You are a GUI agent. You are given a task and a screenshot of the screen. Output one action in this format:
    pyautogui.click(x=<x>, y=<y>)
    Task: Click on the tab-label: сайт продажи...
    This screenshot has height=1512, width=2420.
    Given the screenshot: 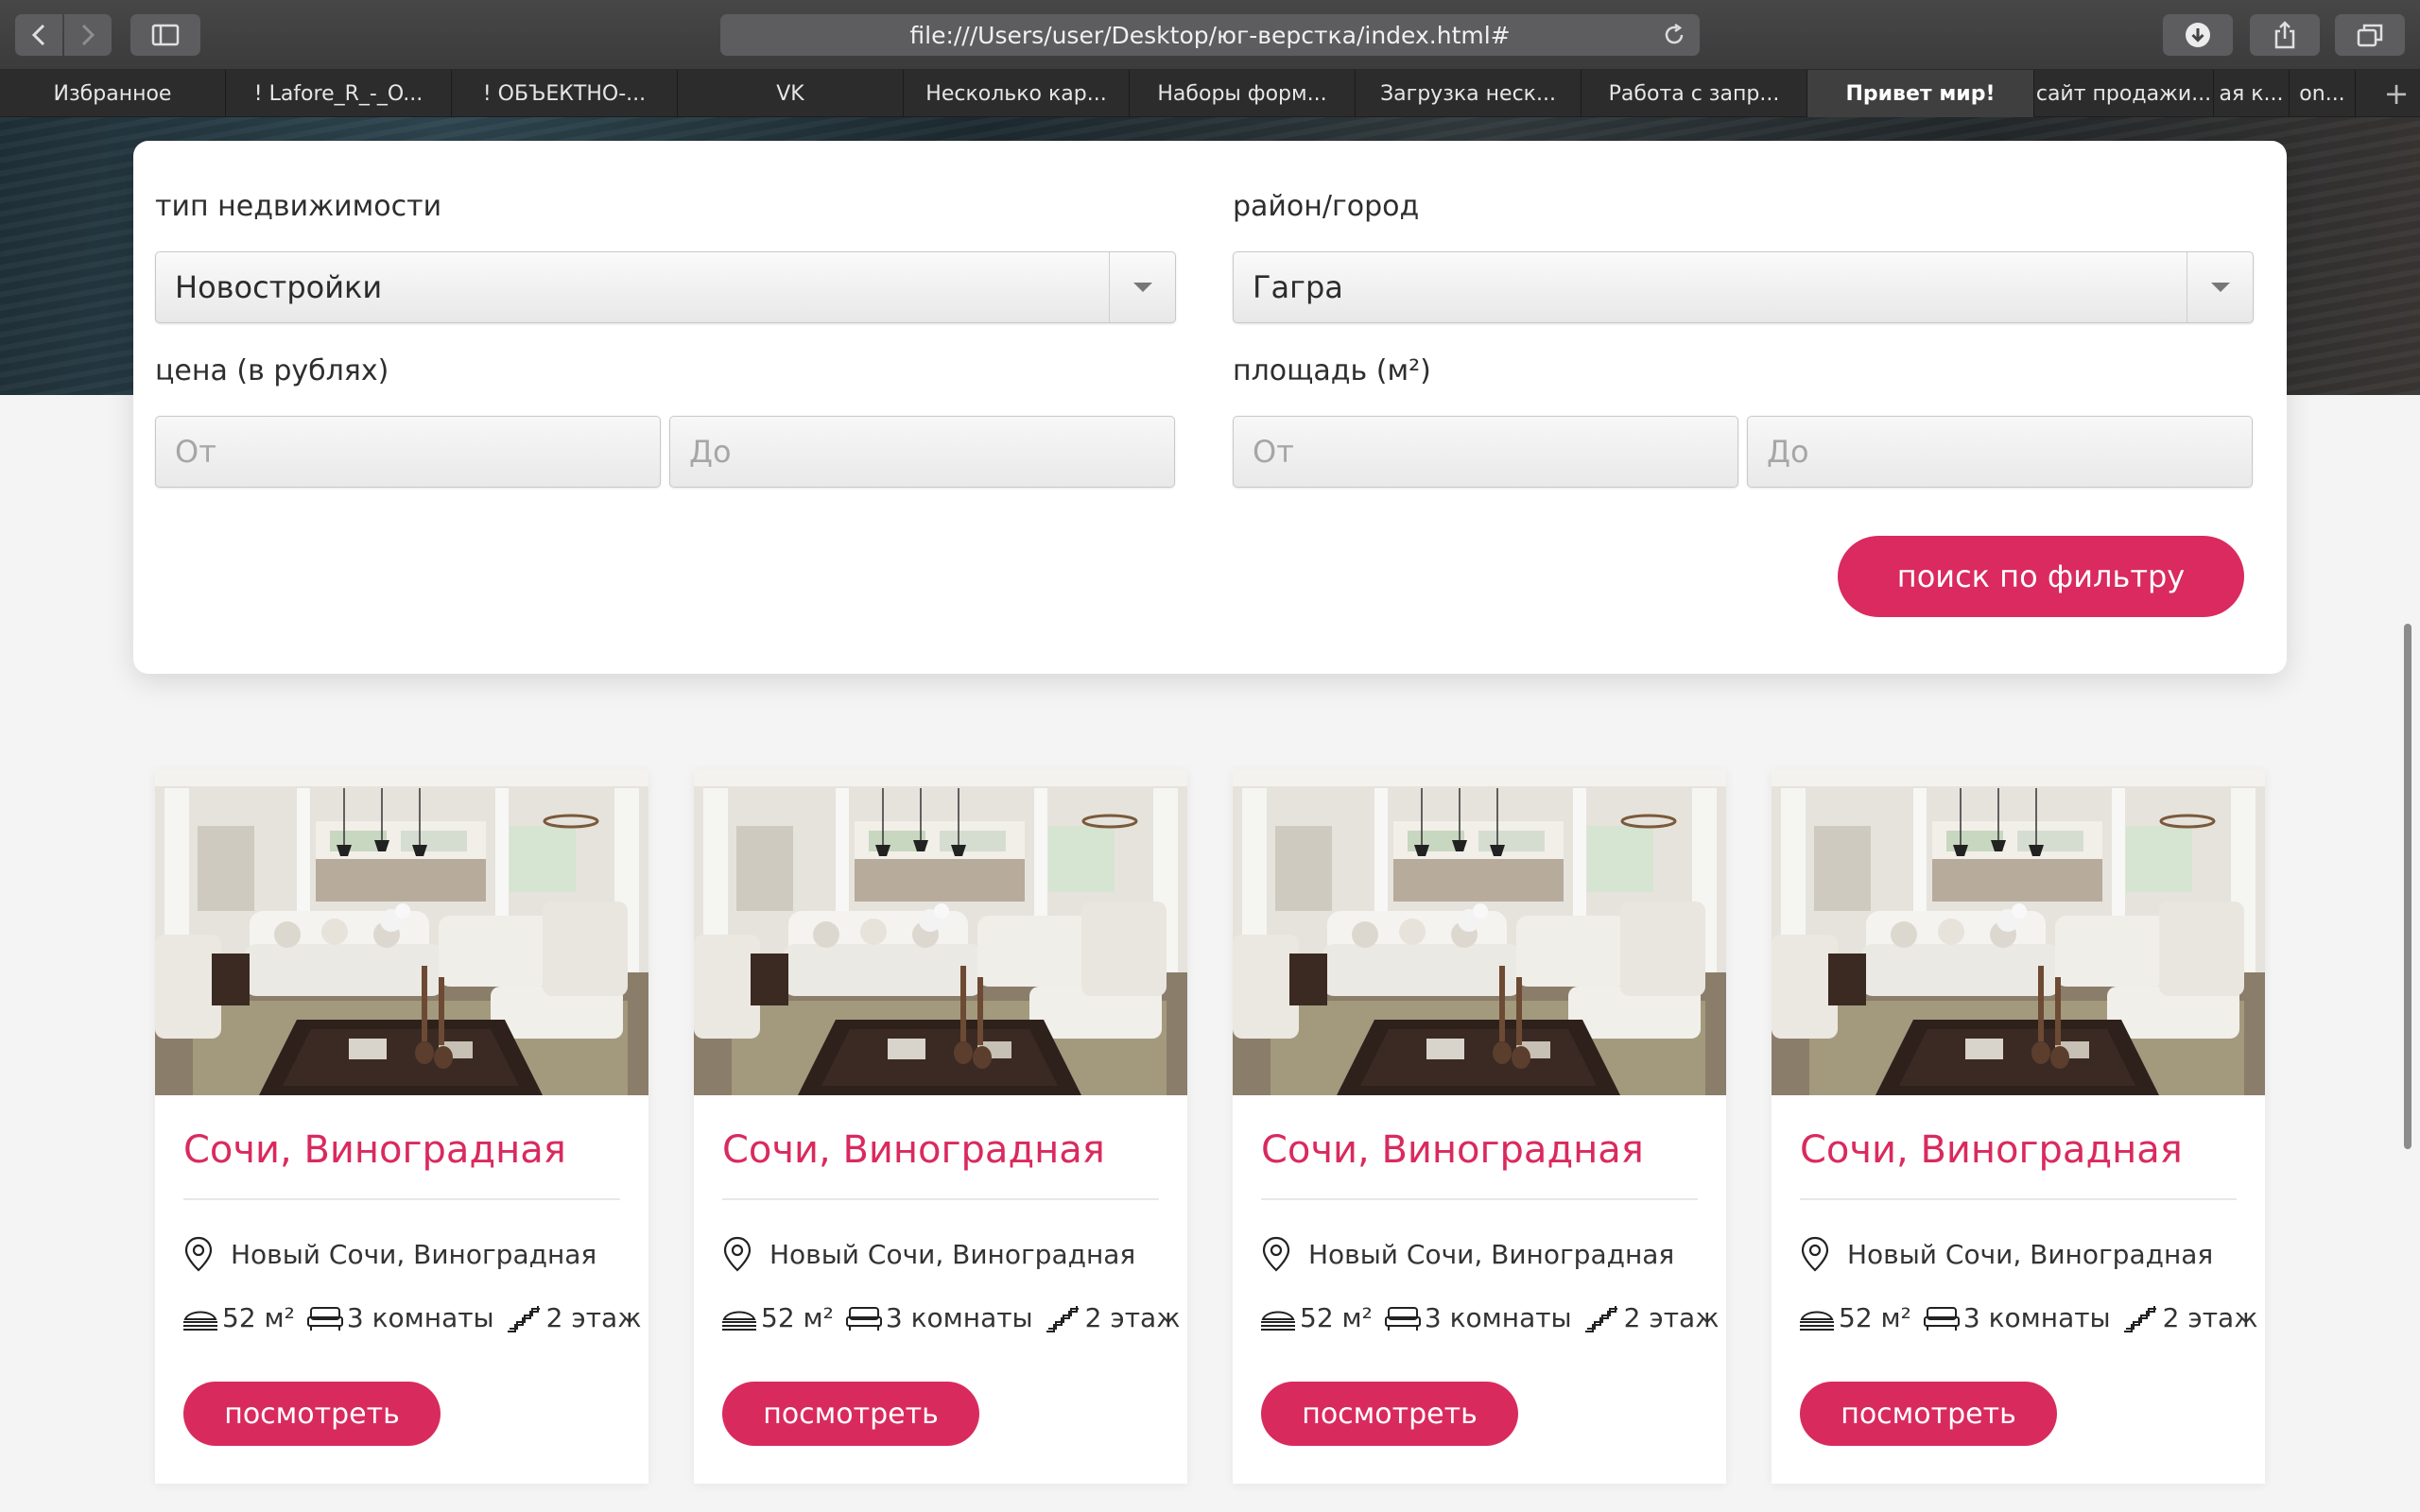 What is the action you would take?
    pyautogui.click(x=2124, y=93)
    